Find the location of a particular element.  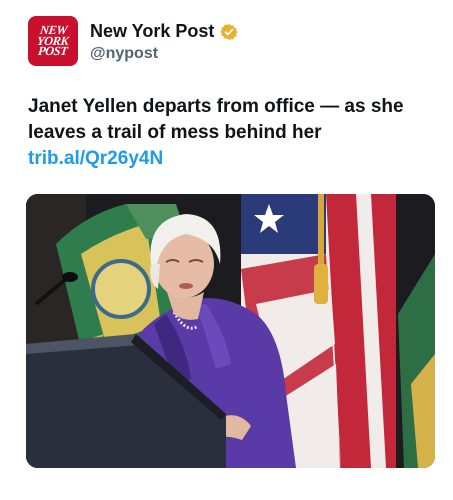

avatar: NEW YORK POST is located at coordinates (53, 41).